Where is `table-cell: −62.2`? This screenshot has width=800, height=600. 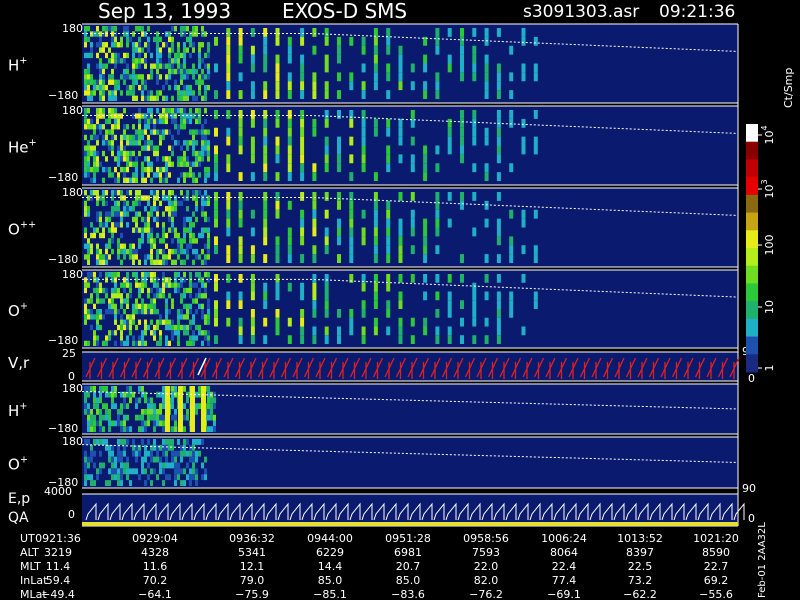 table-cell: −62.2 is located at coordinates (640, 594).